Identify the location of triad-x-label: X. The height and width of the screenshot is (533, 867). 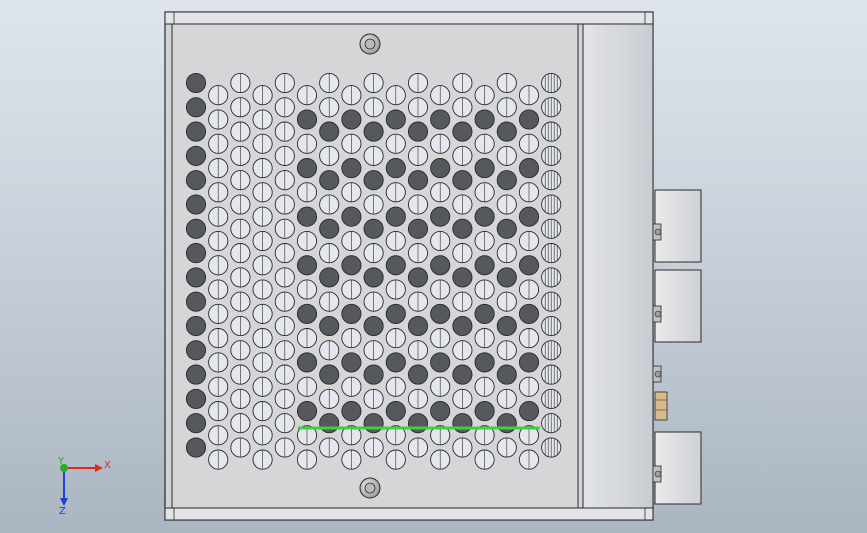
(107, 465).